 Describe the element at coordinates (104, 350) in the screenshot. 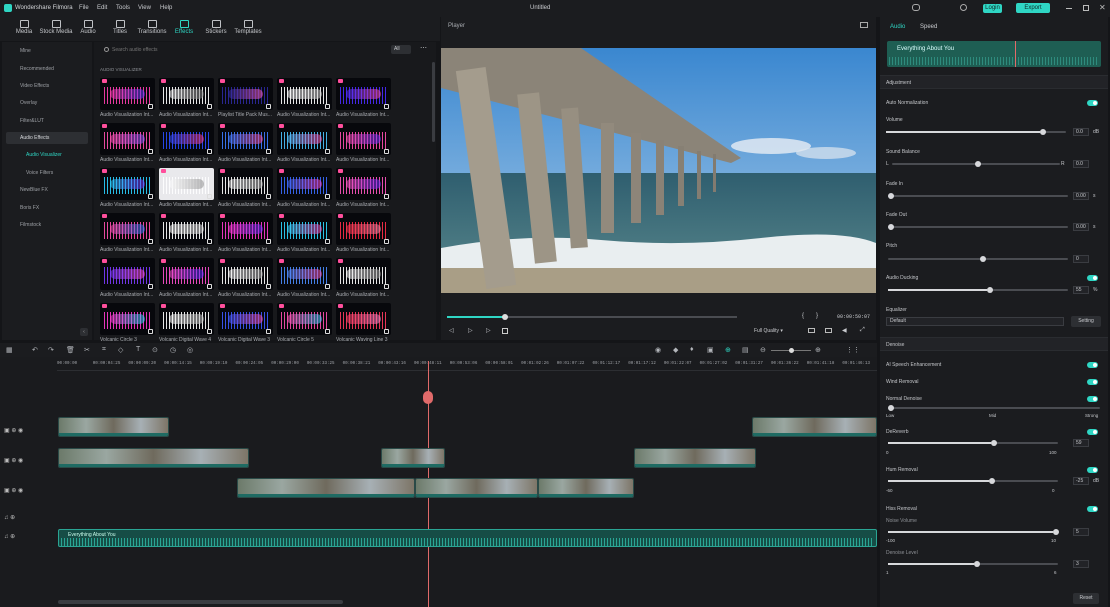

I see `crop-icon: ⌗` at that location.